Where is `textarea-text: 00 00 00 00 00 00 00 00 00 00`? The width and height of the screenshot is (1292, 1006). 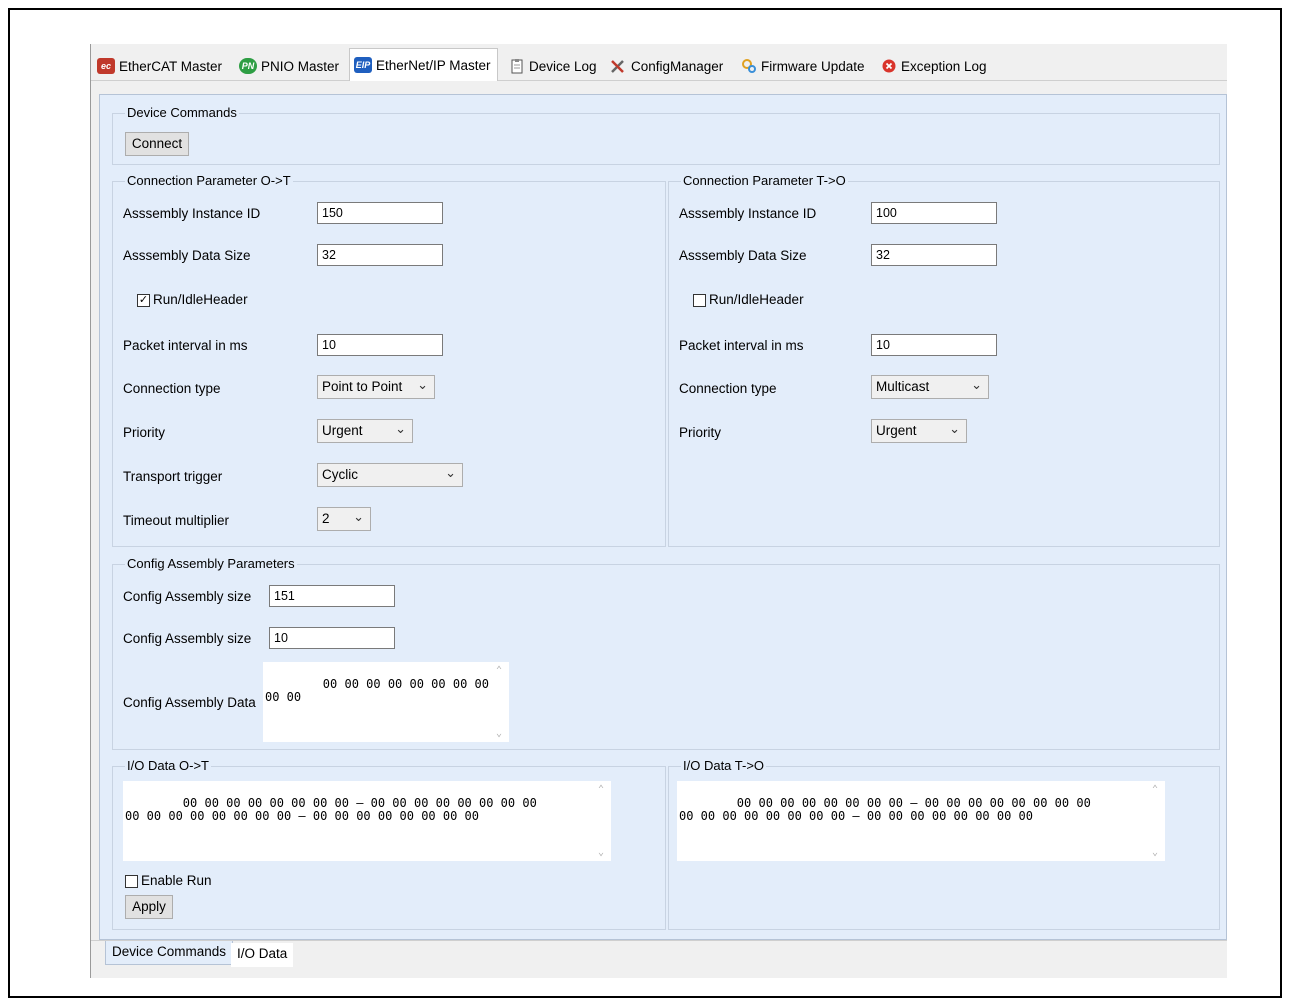
textarea-text: 00 00 00 00 00 00 00 00 00 00 is located at coordinates (377, 690).